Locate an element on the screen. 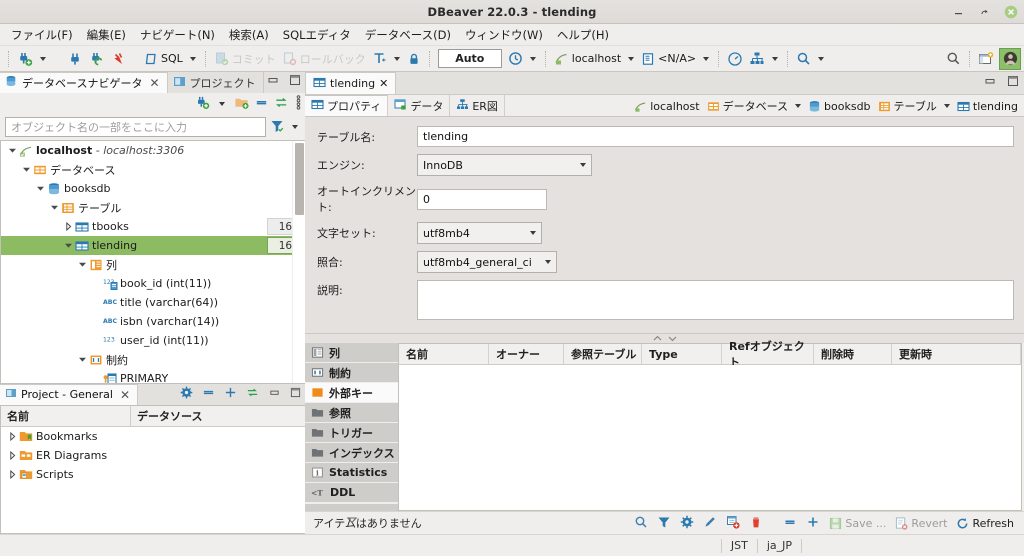  clock-dropdown-icon is located at coordinates (532, 58).